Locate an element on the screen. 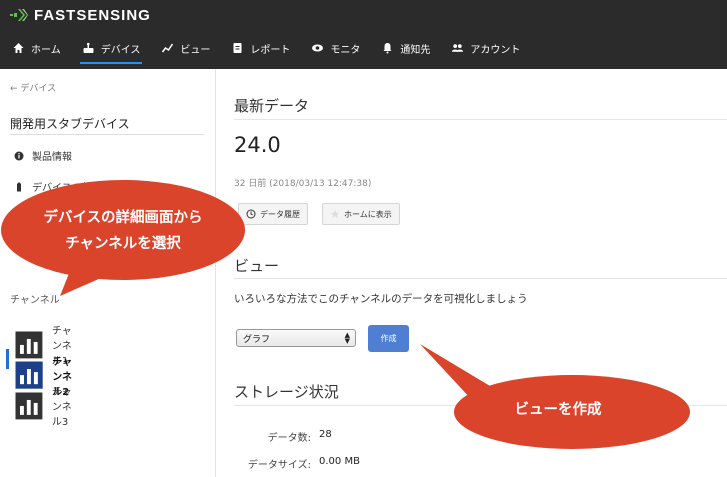  chart-line-icon is located at coordinates (168, 48).